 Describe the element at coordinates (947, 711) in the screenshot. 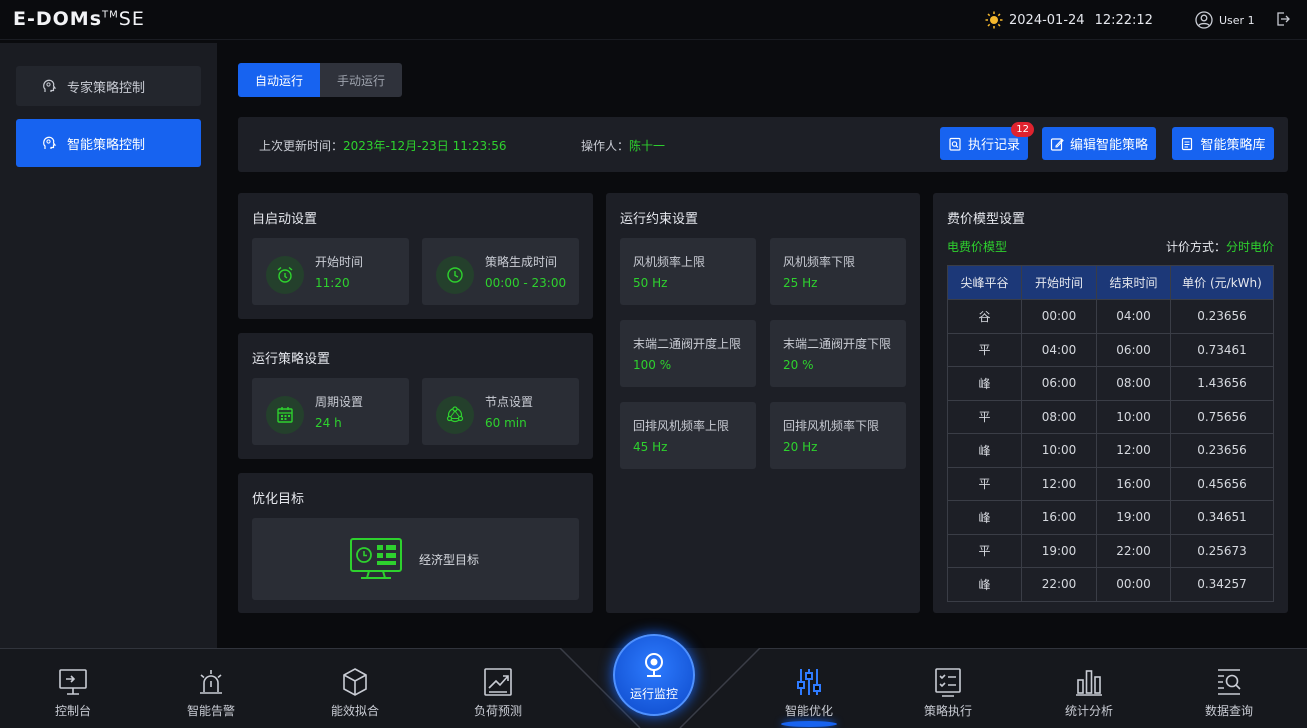

I see `nav-label: 策略执行` at that location.